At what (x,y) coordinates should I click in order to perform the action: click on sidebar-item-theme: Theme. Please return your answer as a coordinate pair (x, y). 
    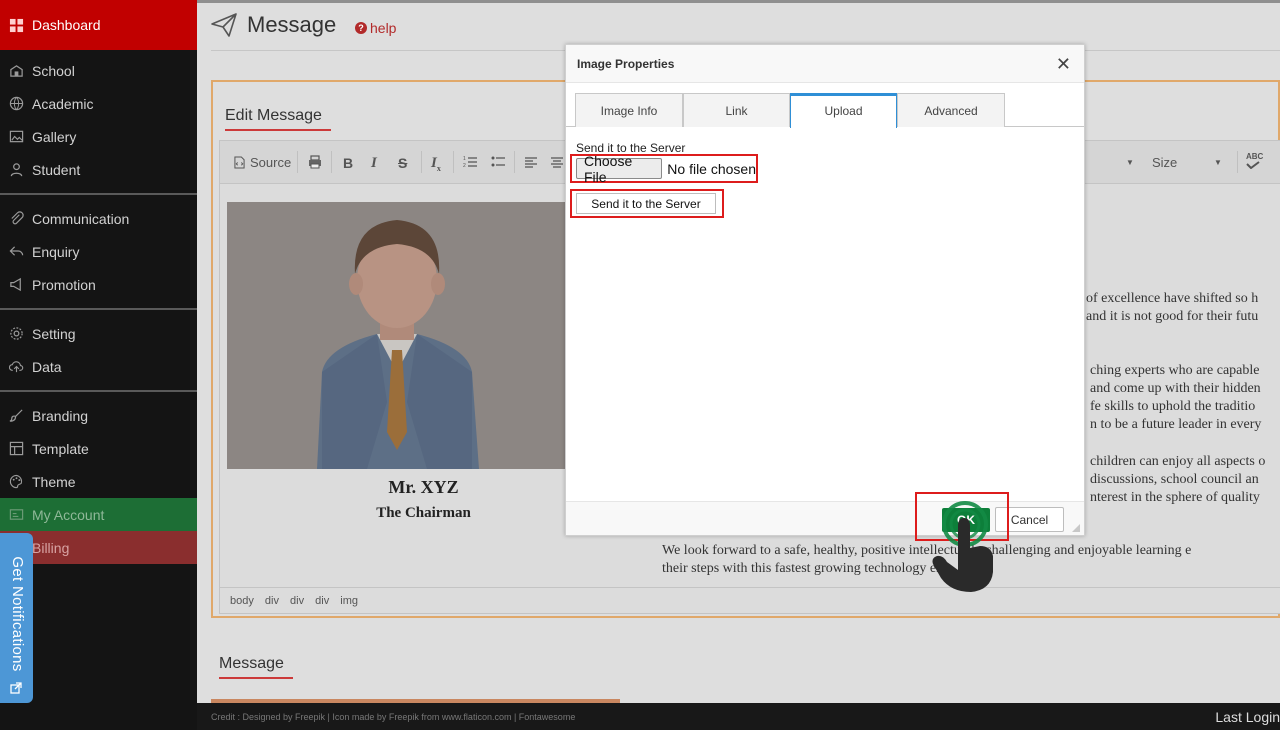
    Looking at the image, I should click on (98, 481).